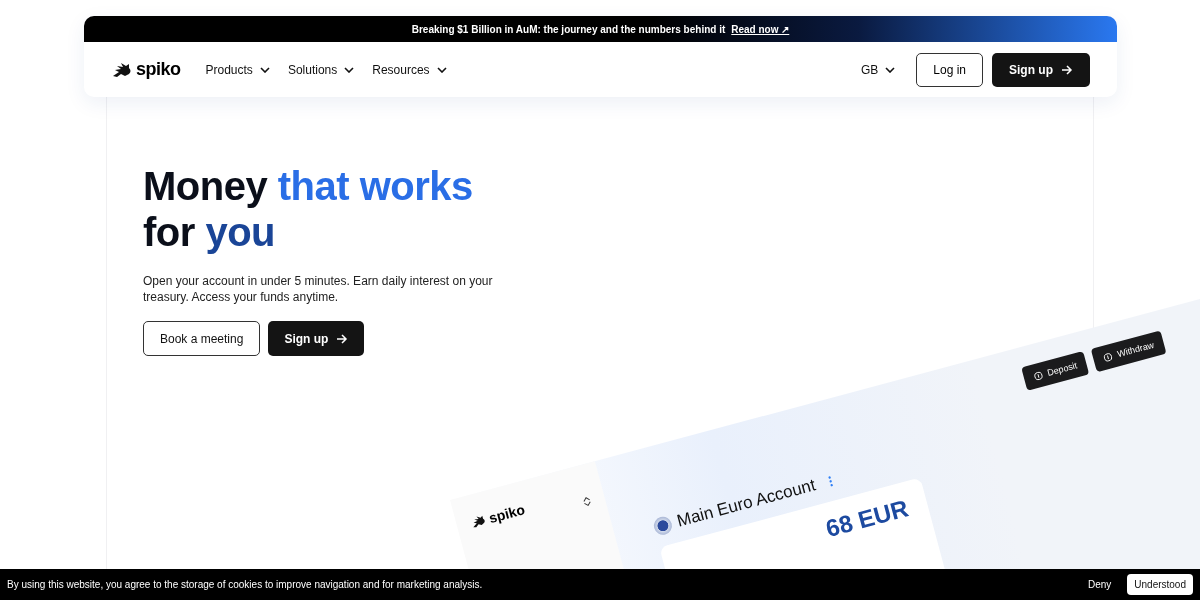  Describe the element at coordinates (507, 514) in the screenshot. I see `app-logo-text: spiko` at that location.